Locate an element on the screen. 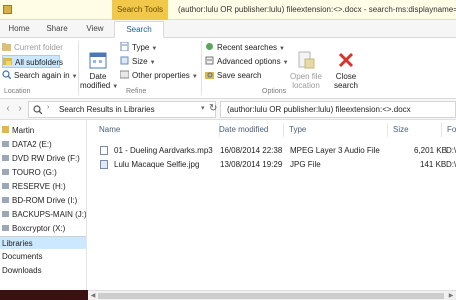  nav-item-user: Martin is located at coordinates (43, 130).